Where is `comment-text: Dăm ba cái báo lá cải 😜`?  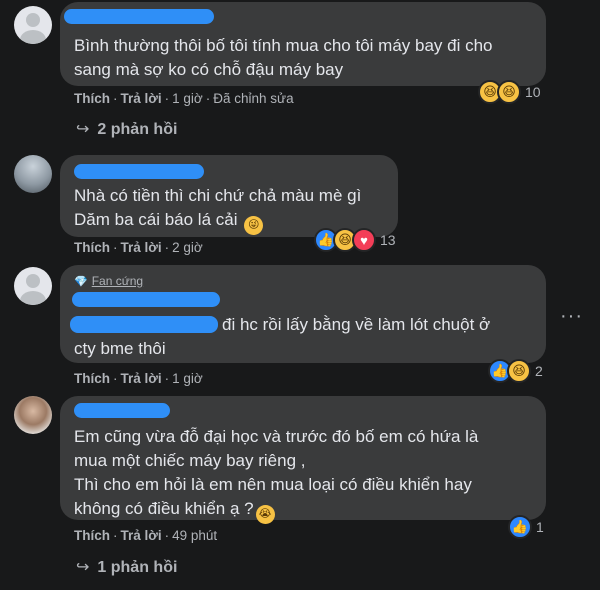
comment-text: Dăm ba cái báo lá cải 😜 is located at coordinates (169, 221).